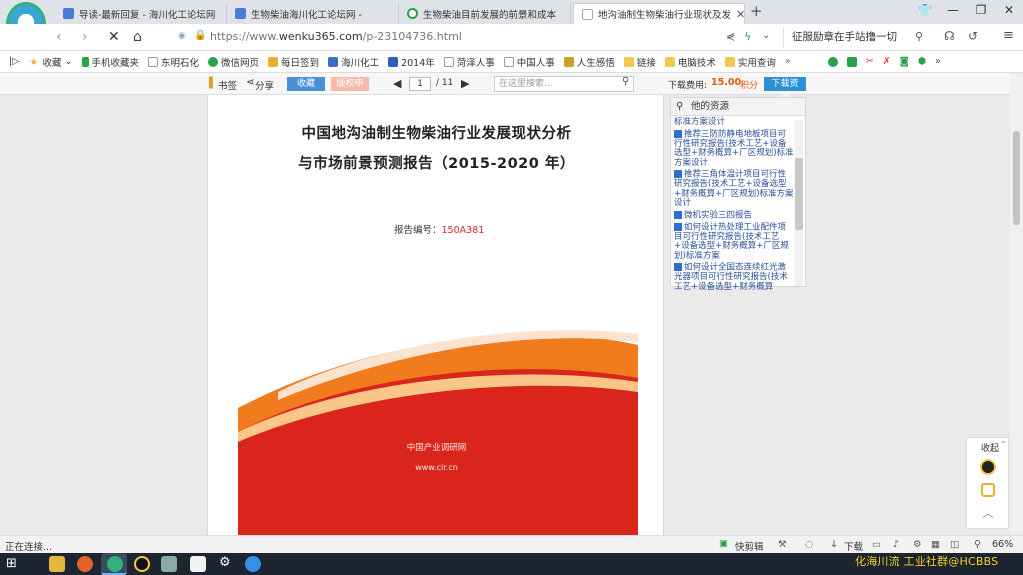  What do you see at coordinates (436, 467) in the screenshot?
I see `cover-url-text: www.cir.cn` at bounding box center [436, 467].